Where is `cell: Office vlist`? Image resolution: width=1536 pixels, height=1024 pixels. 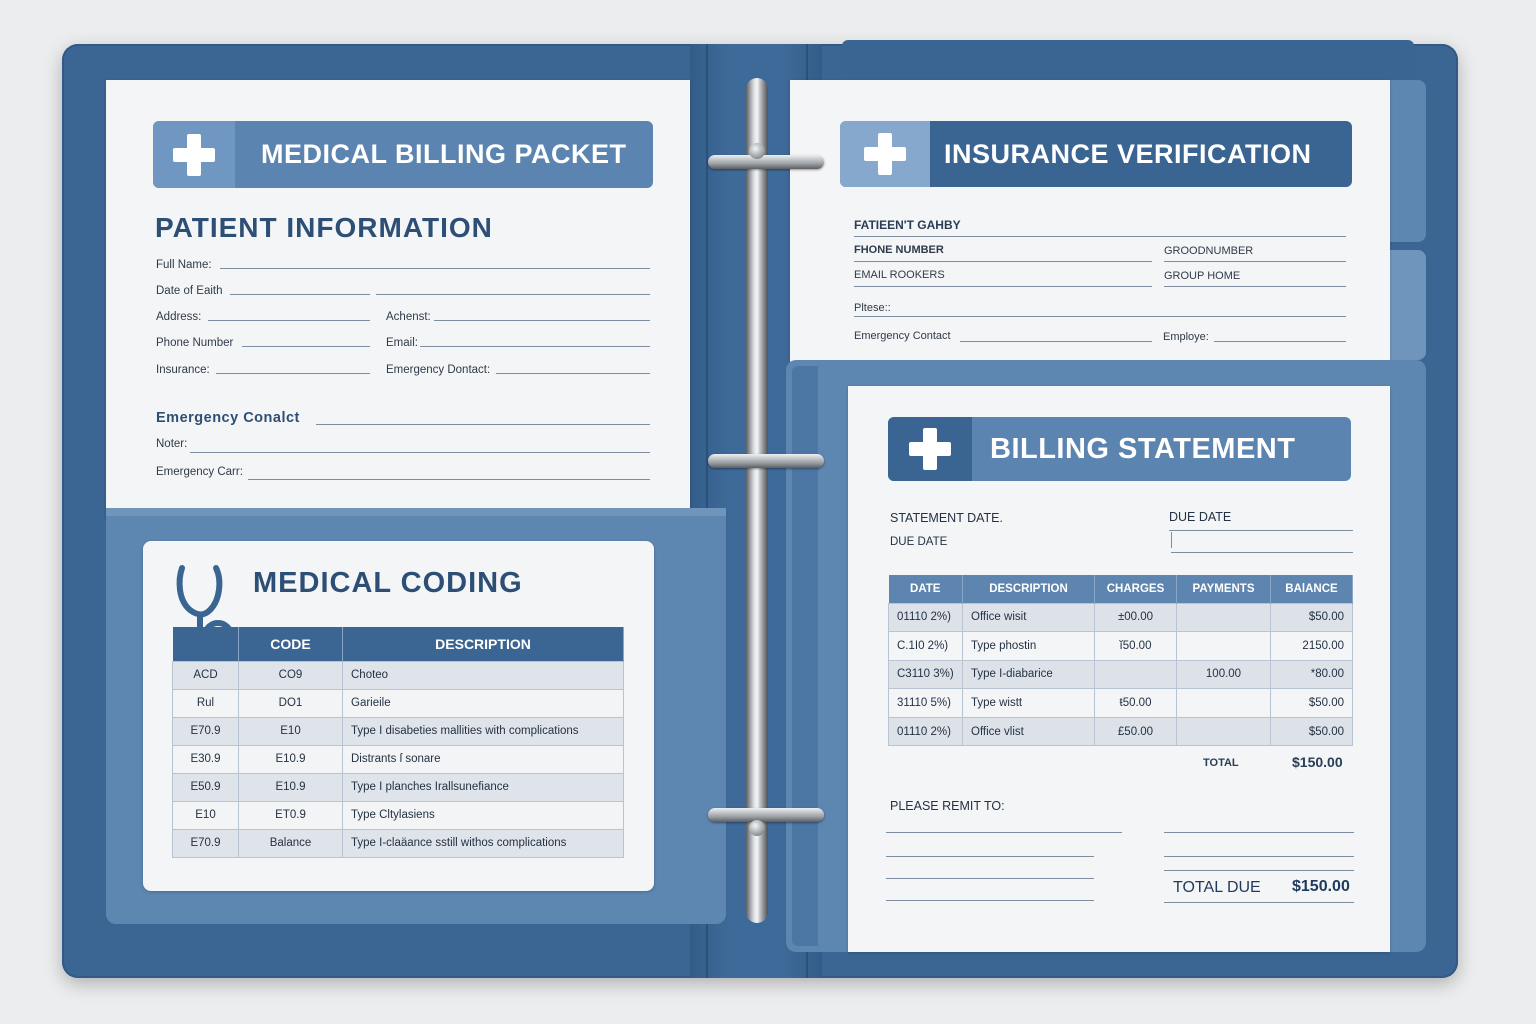 cell: Office vlist is located at coordinates (1028, 731).